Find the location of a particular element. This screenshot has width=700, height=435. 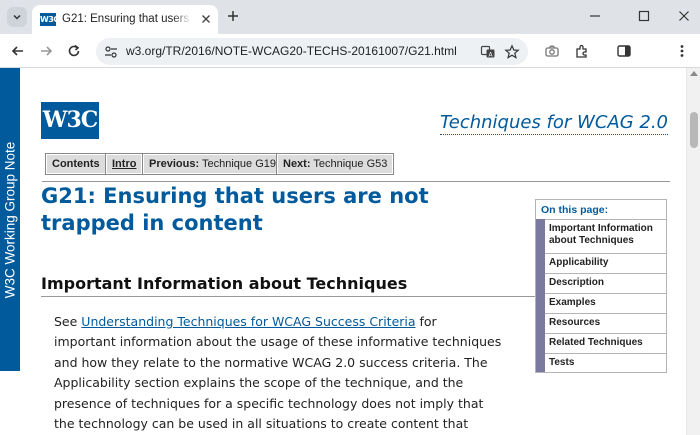

intro-button: Intro is located at coordinates (124, 164).